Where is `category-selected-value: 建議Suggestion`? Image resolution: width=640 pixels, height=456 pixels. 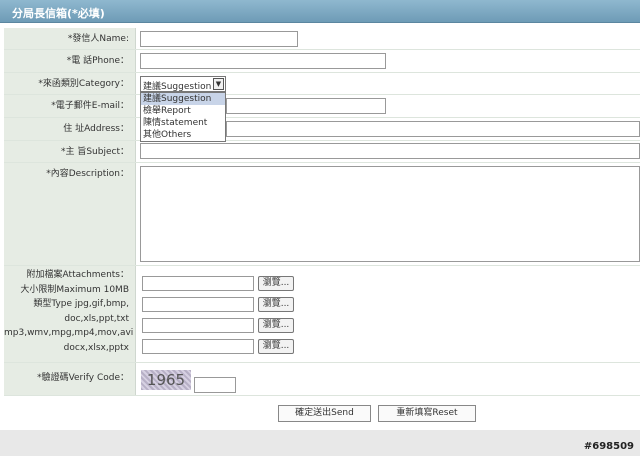 category-selected-value: 建議Suggestion is located at coordinates (177, 87).